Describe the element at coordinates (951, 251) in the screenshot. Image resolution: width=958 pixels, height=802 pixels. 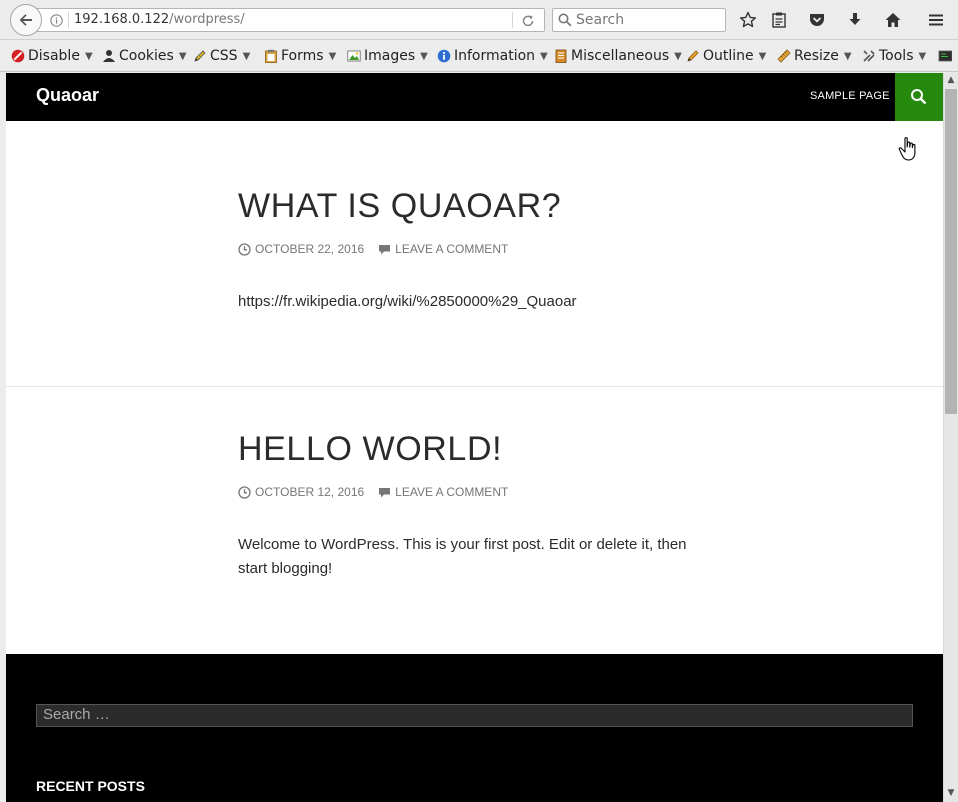
I see `scrollbar-thumb` at that location.